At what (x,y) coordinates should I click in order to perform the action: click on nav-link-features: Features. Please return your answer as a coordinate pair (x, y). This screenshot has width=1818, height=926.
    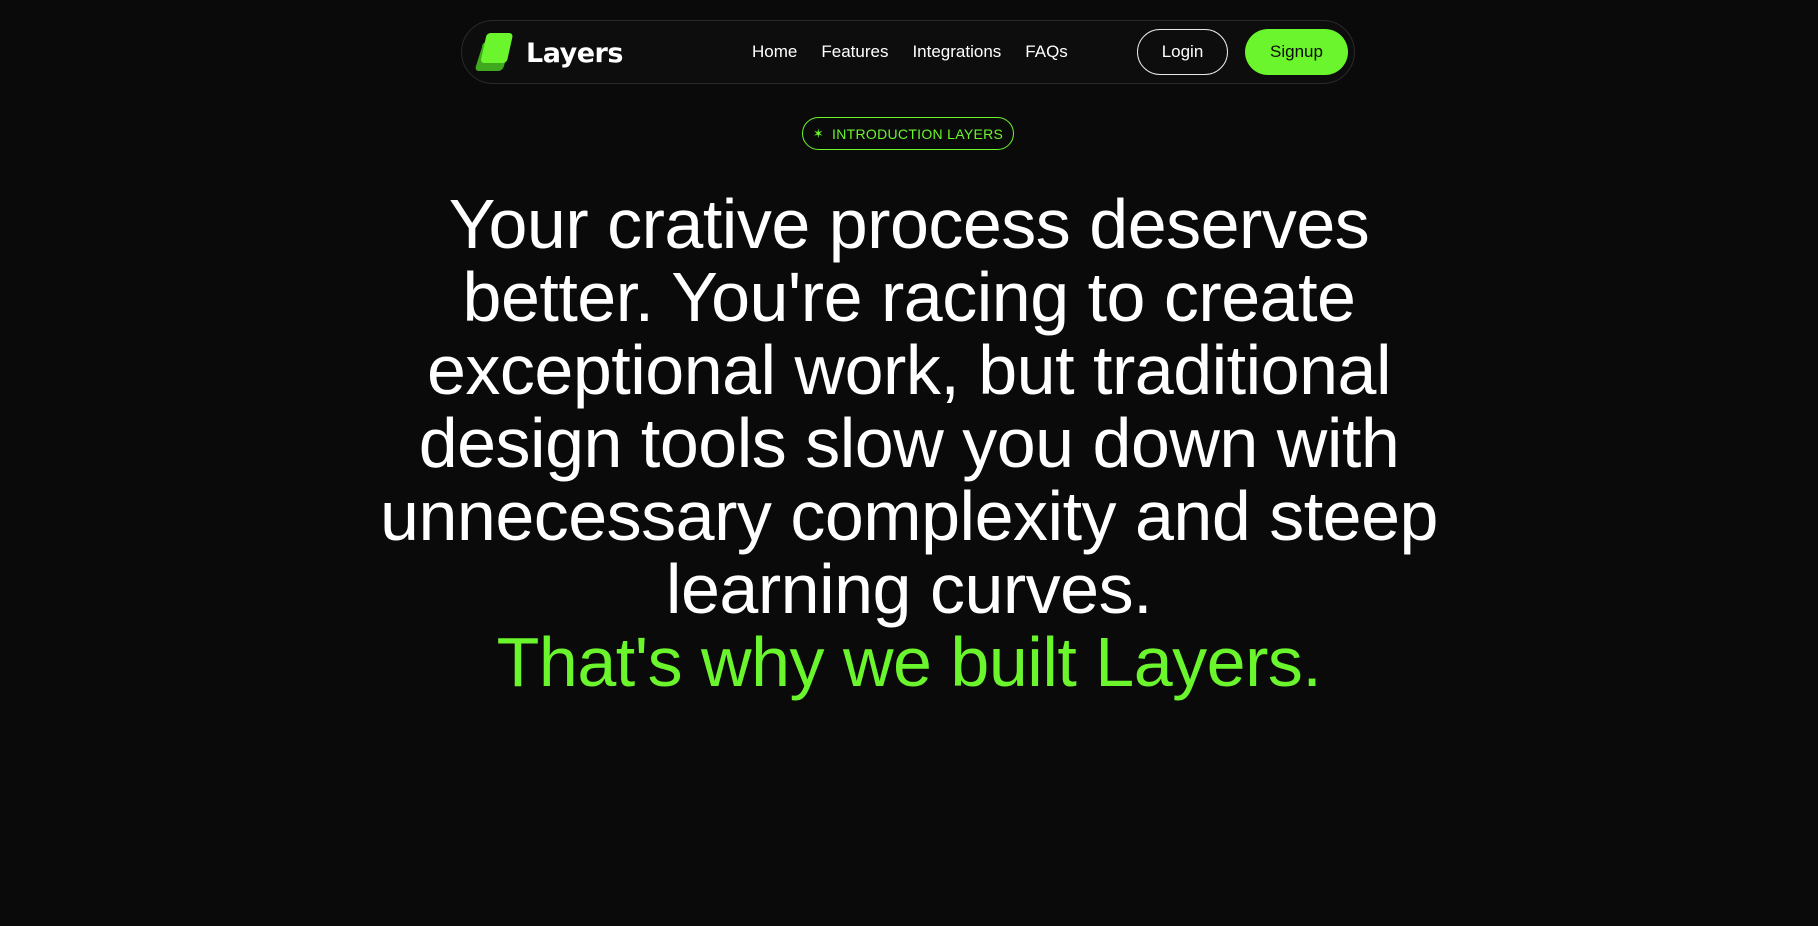
    Looking at the image, I should click on (854, 52).